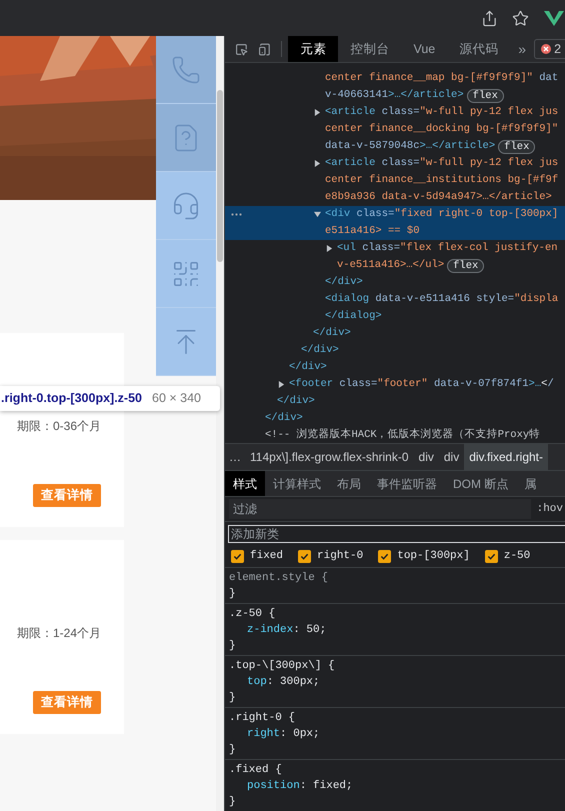  I want to click on styles-tab: 事件监听器, so click(407, 483).